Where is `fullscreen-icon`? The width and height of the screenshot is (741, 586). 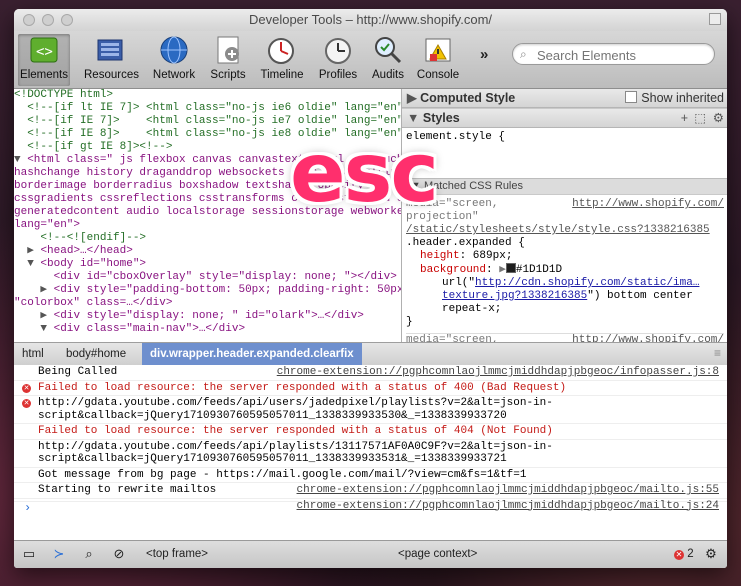
fullscreen-icon is located at coordinates (715, 19).